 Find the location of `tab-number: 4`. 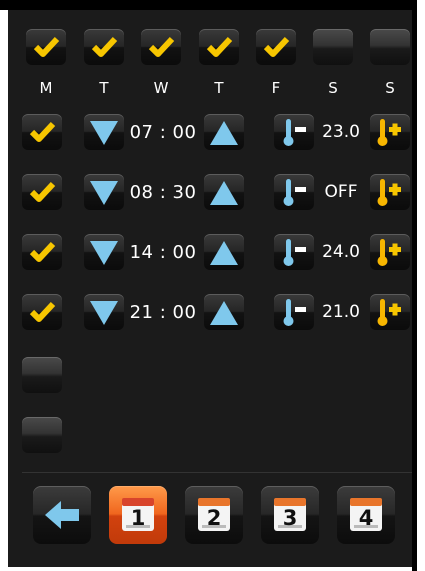

tab-number: 4 is located at coordinates (366, 518).